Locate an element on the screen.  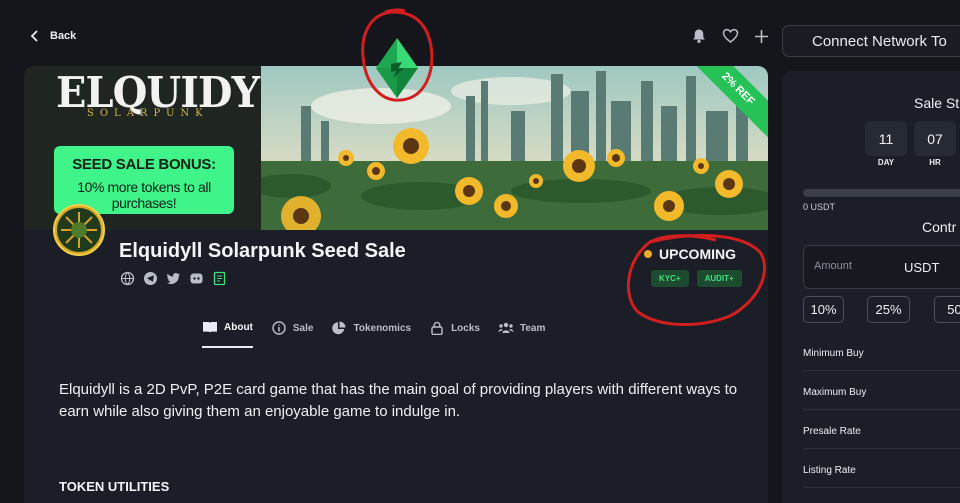
tab-locks-label: Locks is located at coordinates (465, 328).